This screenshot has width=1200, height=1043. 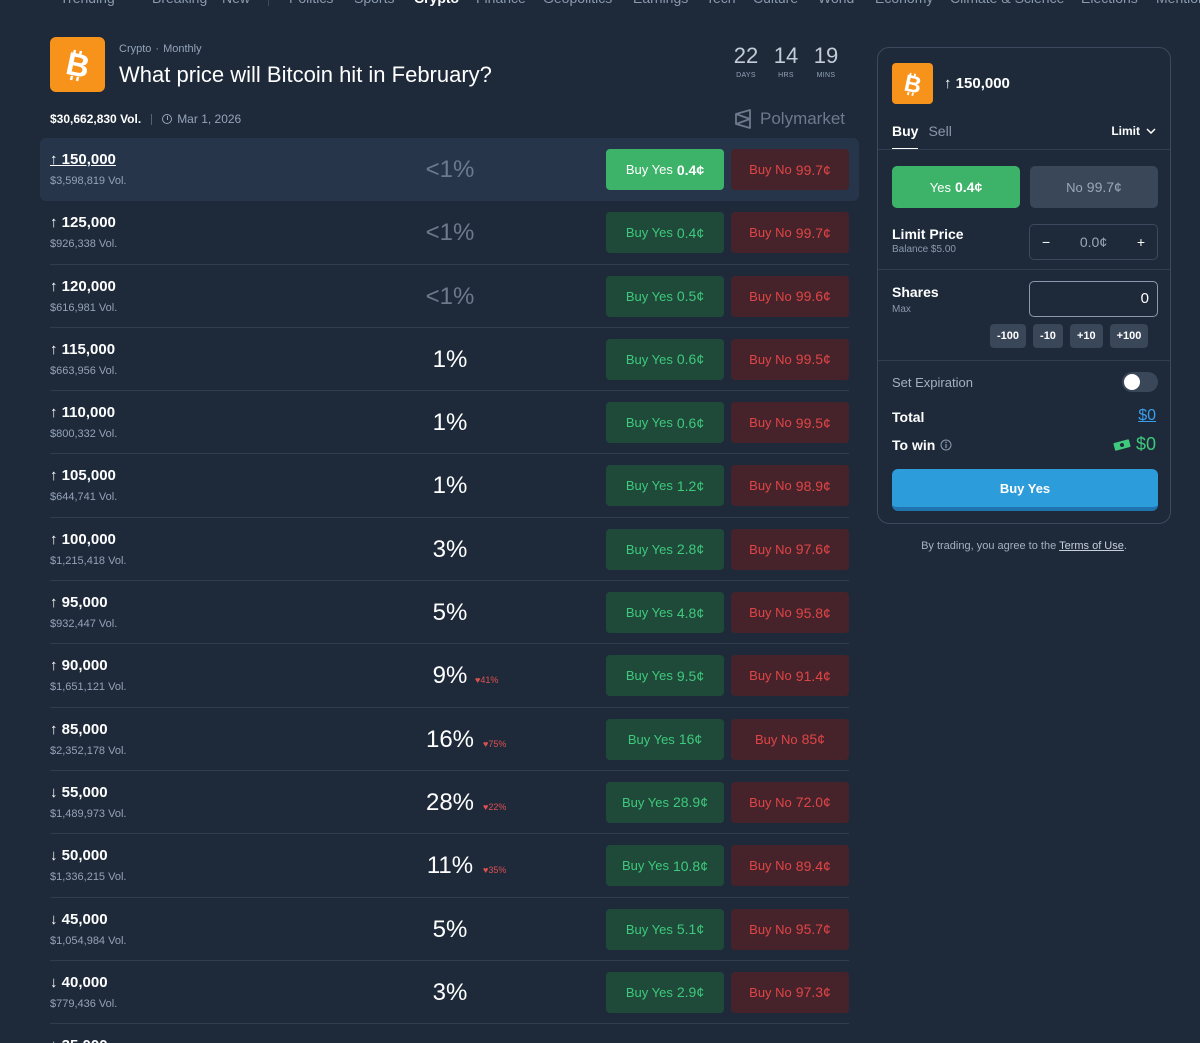 What do you see at coordinates (1141, 242) in the screenshot?
I see `increment-button: +` at bounding box center [1141, 242].